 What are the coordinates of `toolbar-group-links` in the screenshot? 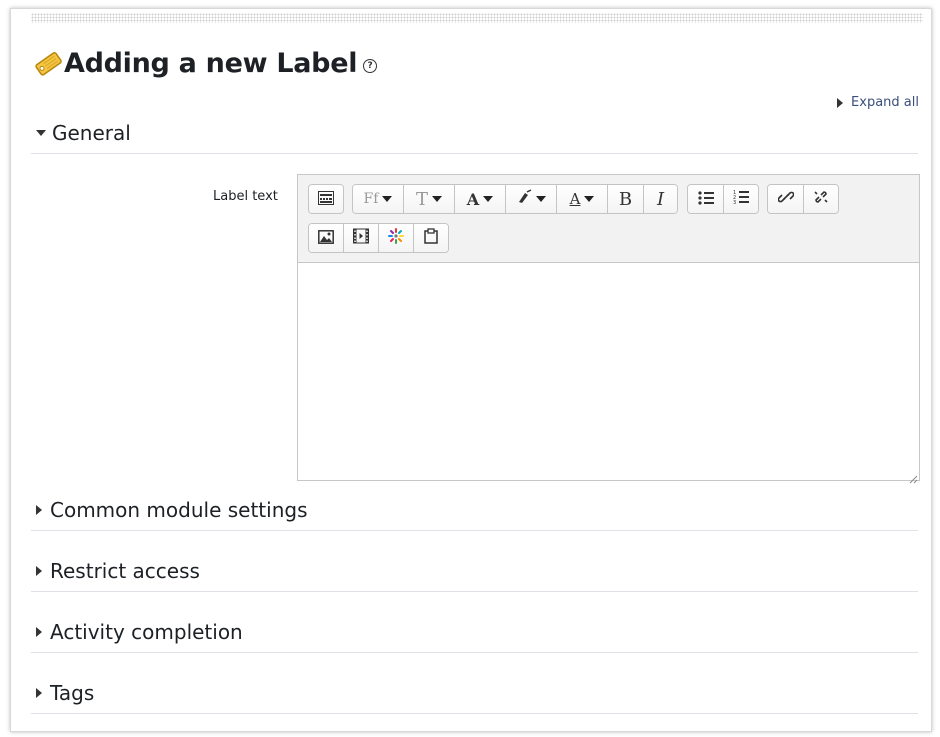 It's located at (803, 199).